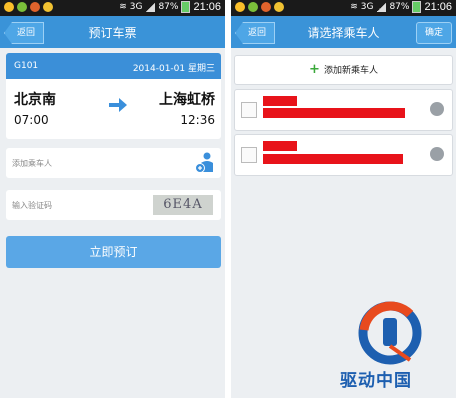 Image resolution: width=456 pixels, height=398 pixels. I want to click on travel-date: 2014-01-01 星期三, so click(173, 69).